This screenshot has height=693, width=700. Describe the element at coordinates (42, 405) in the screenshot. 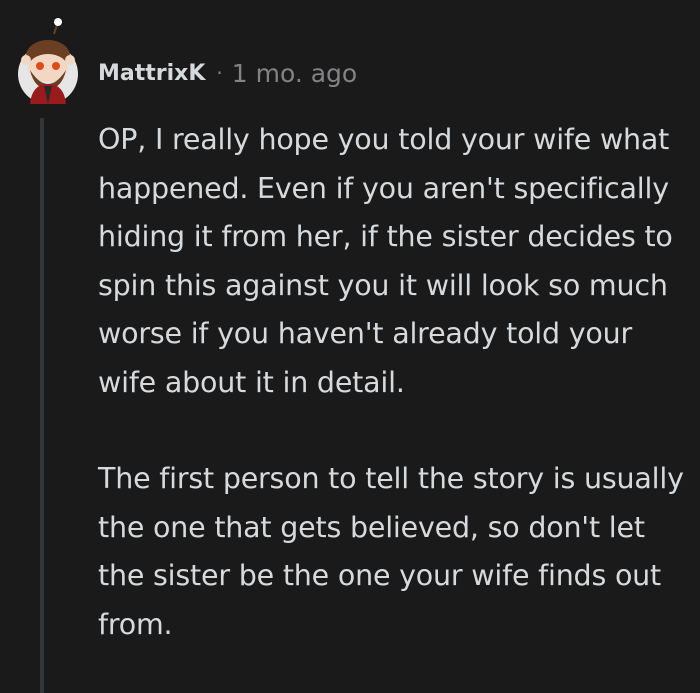

I see `thread-collapse-line` at that location.